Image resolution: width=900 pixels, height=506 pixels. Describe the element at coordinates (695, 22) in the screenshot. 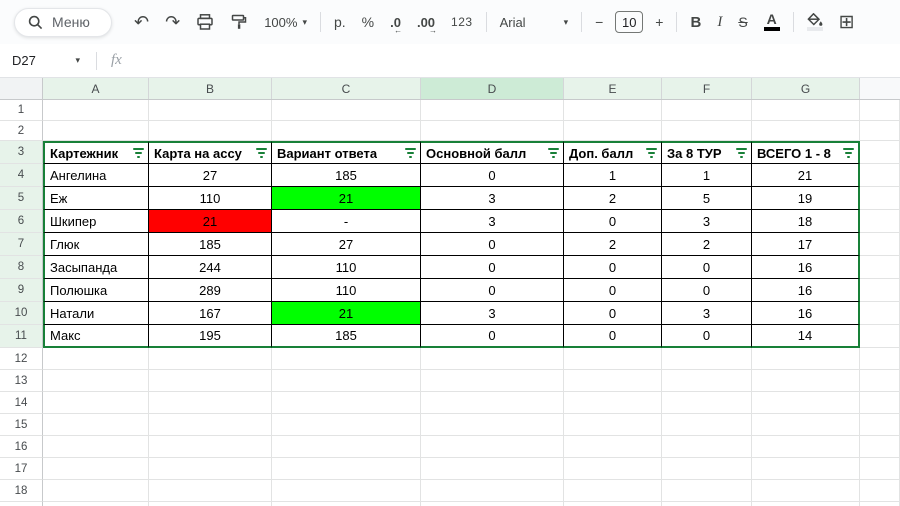

I see `bold-button: B` at that location.